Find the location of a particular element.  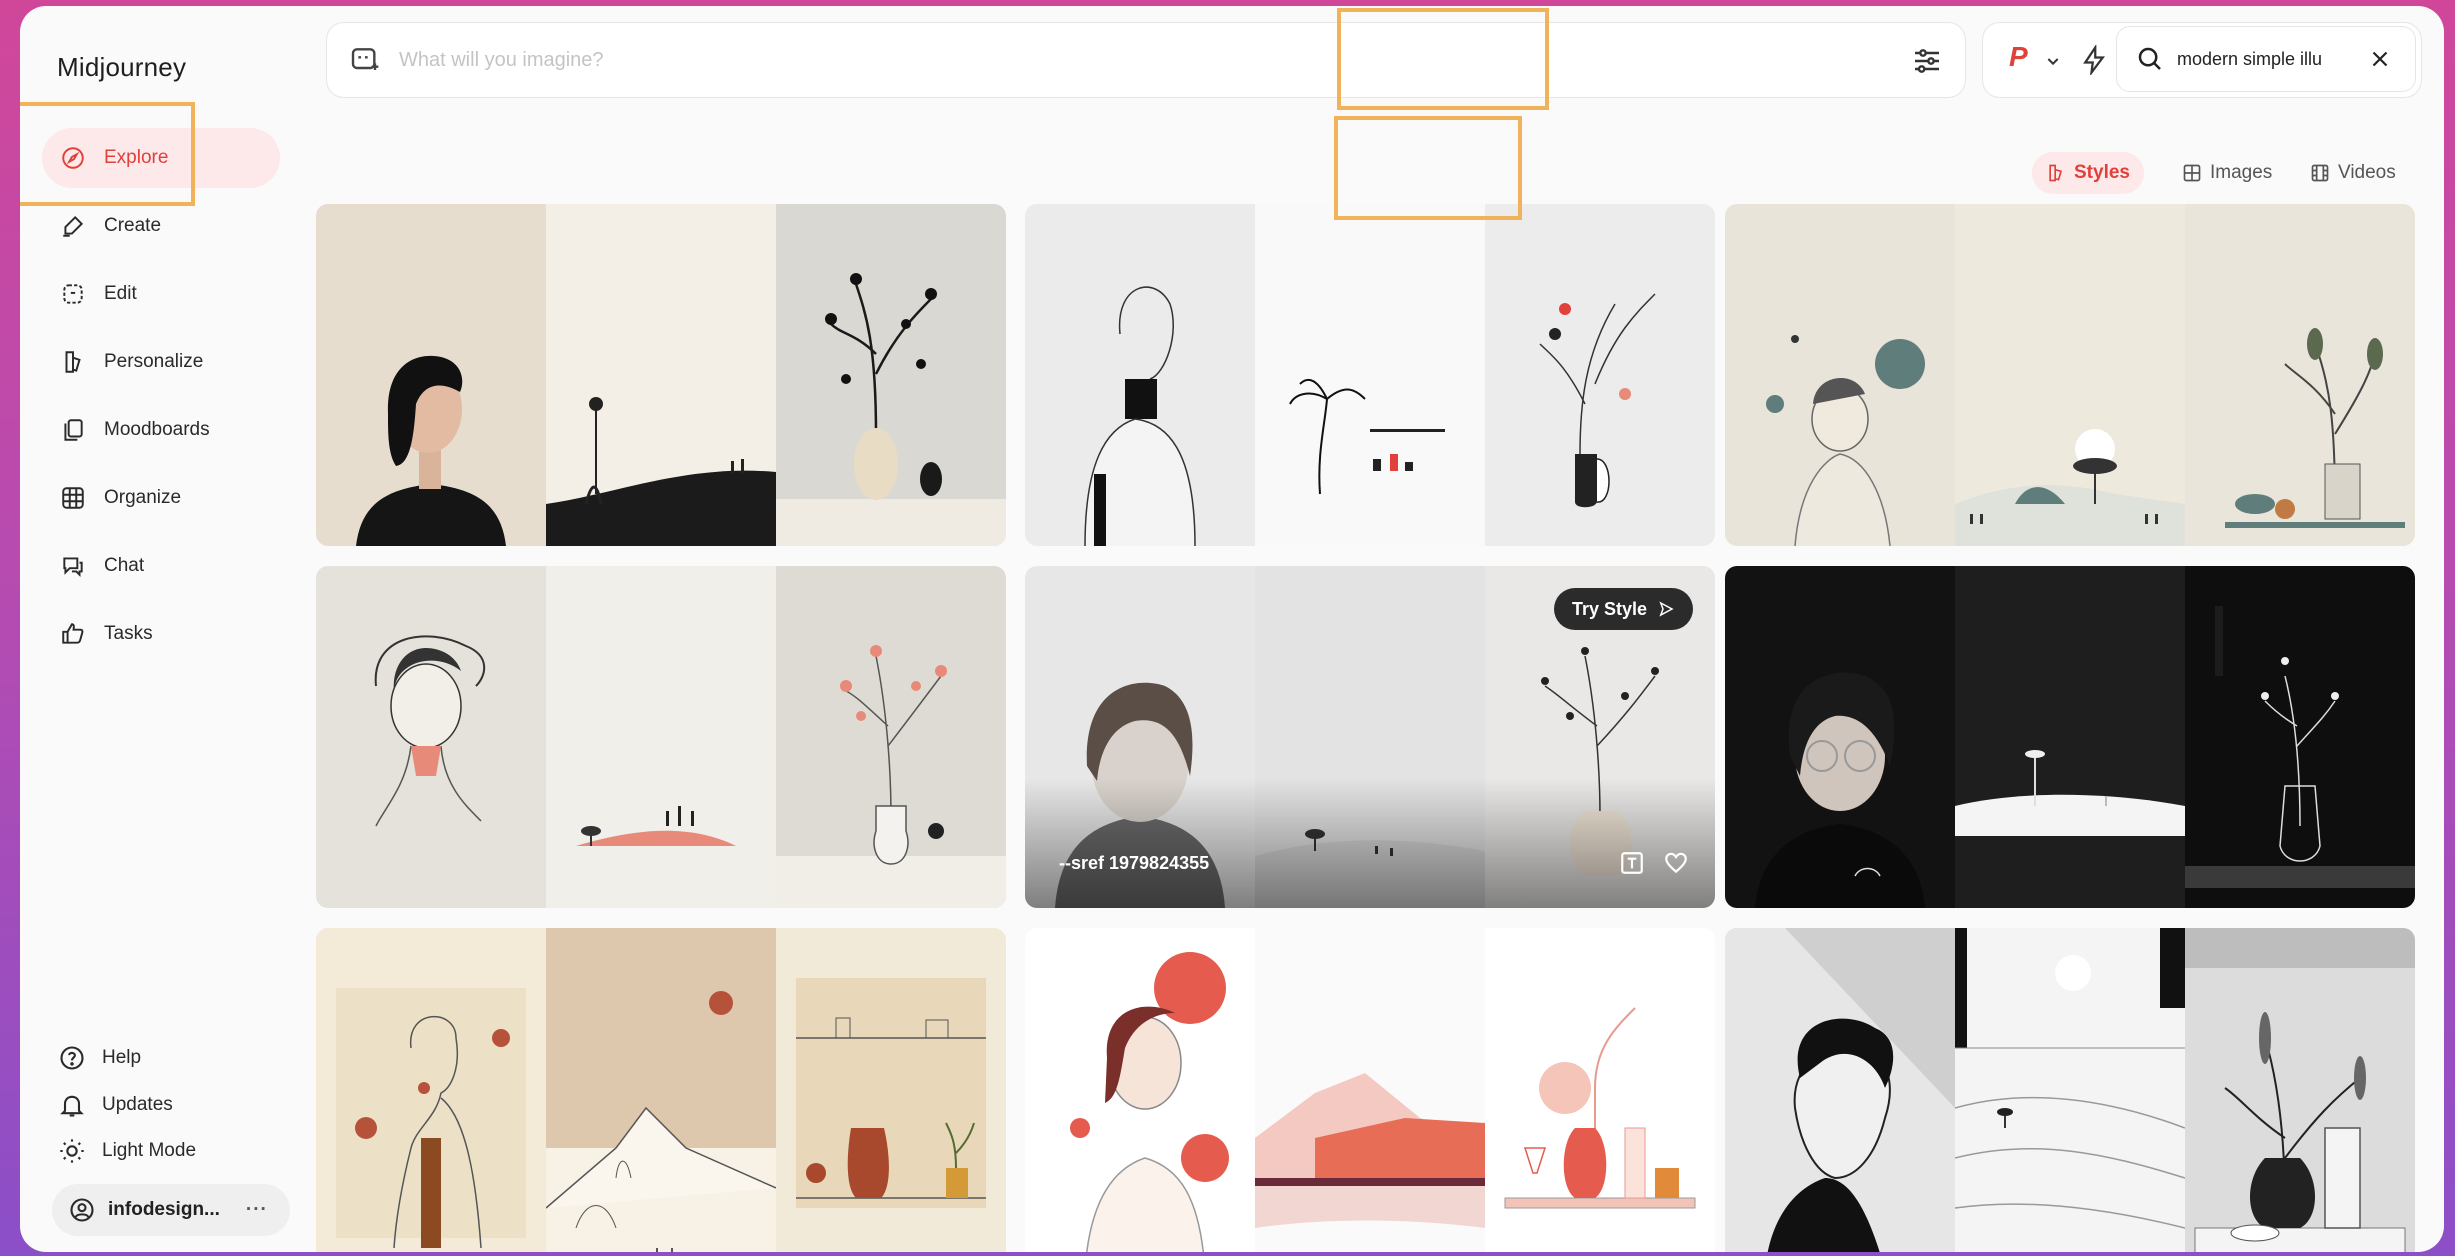

prompt-bar is located at coordinates (1146, 60).